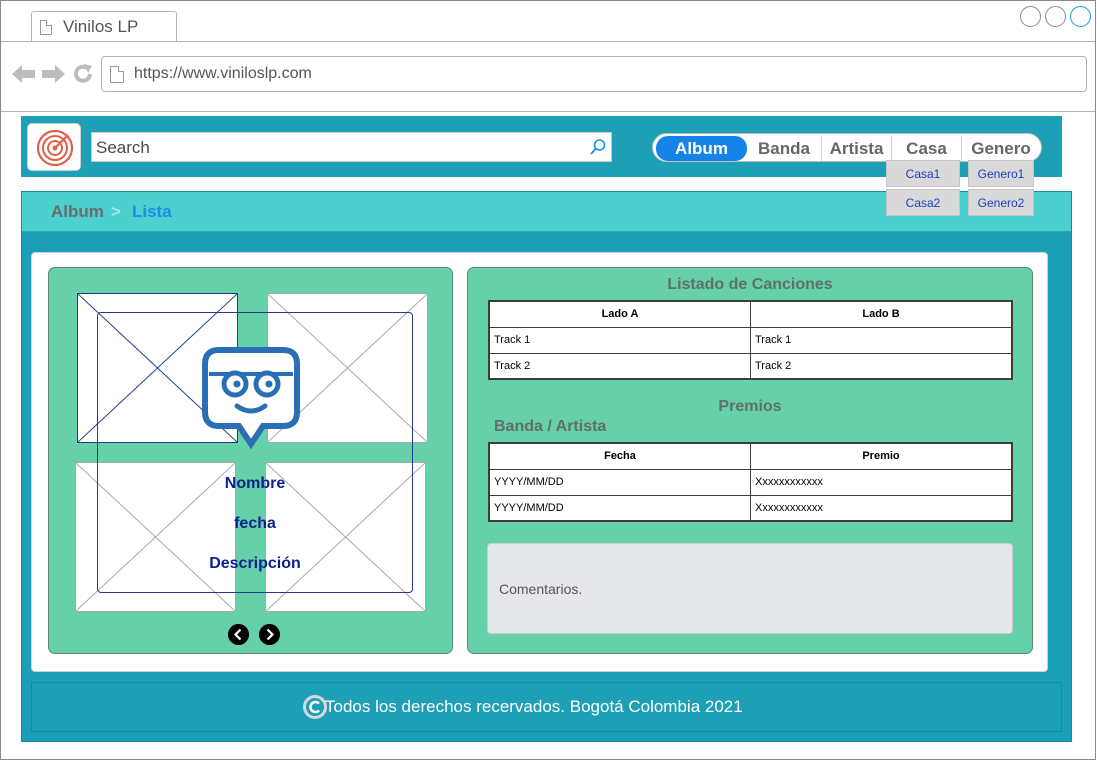 This screenshot has width=1097, height=761. Describe the element at coordinates (857, 148) in the screenshot. I see `nav-artista: Artista` at that location.